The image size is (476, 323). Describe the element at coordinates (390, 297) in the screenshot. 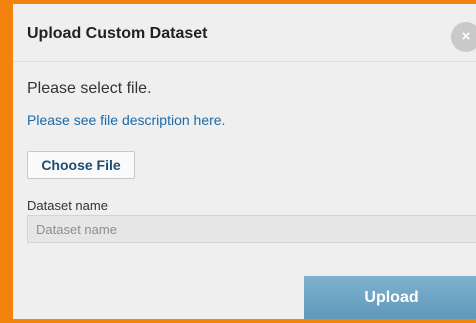

I see `upload-button: Upload` at that location.